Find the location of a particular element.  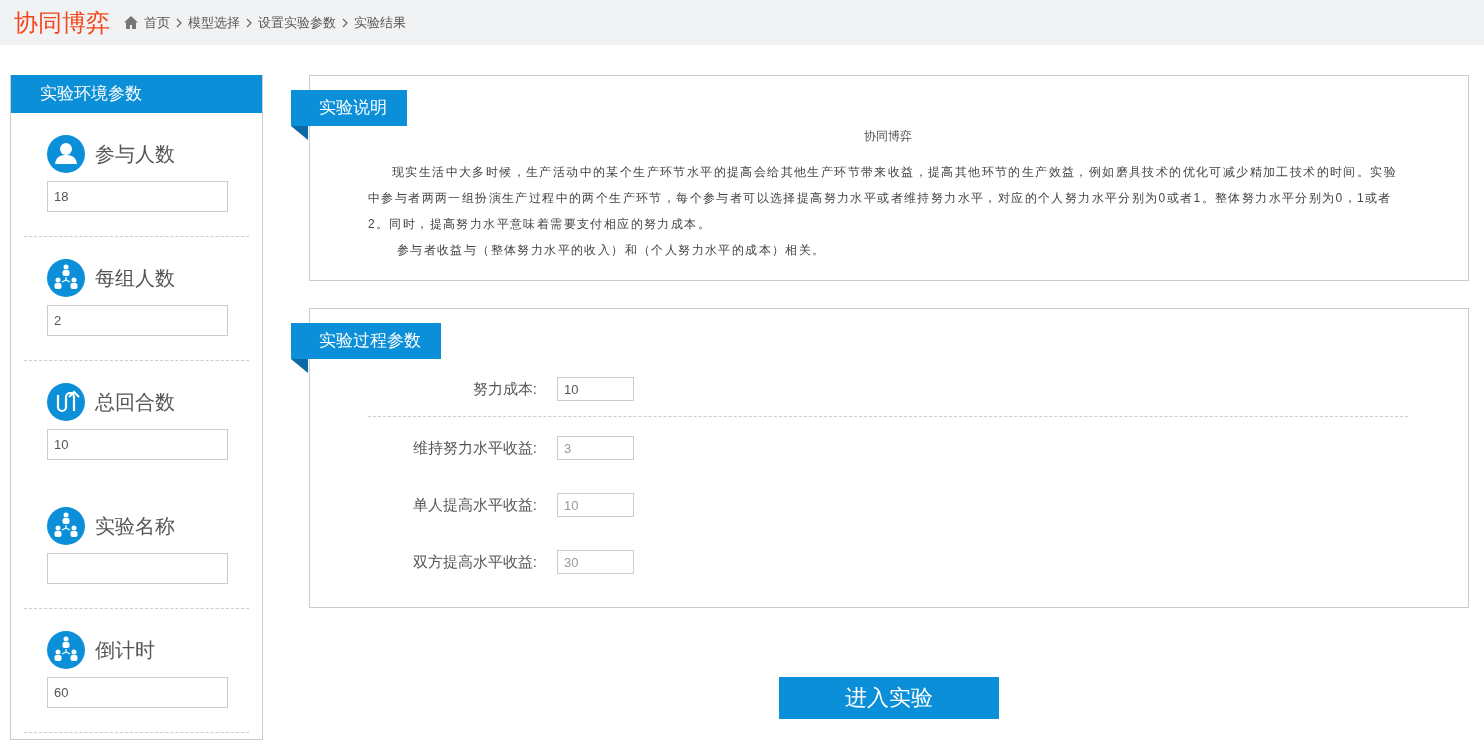

field-label: 努力成本: is located at coordinates (504, 389).